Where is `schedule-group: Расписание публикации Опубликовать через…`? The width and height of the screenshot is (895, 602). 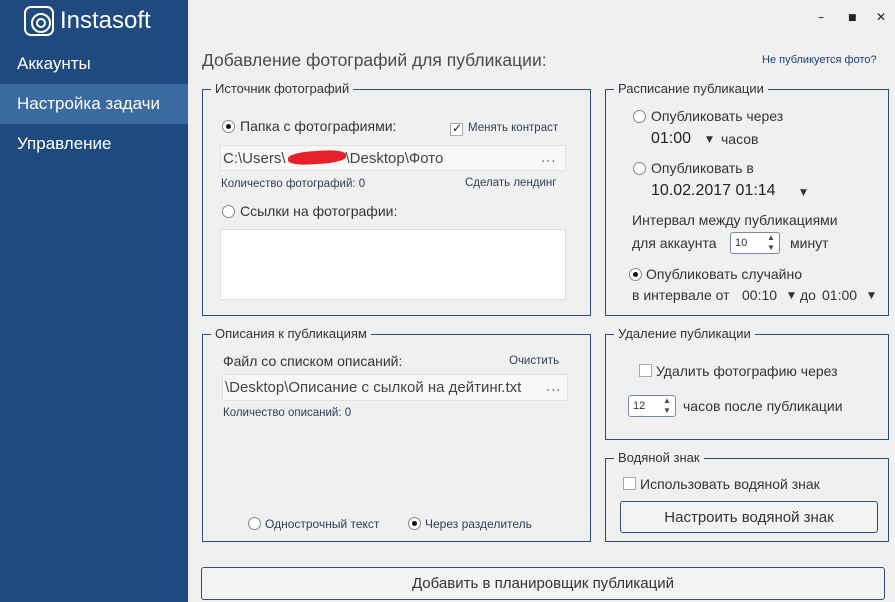
schedule-group: Расписание публикации Опубликовать через… is located at coordinates (747, 198).